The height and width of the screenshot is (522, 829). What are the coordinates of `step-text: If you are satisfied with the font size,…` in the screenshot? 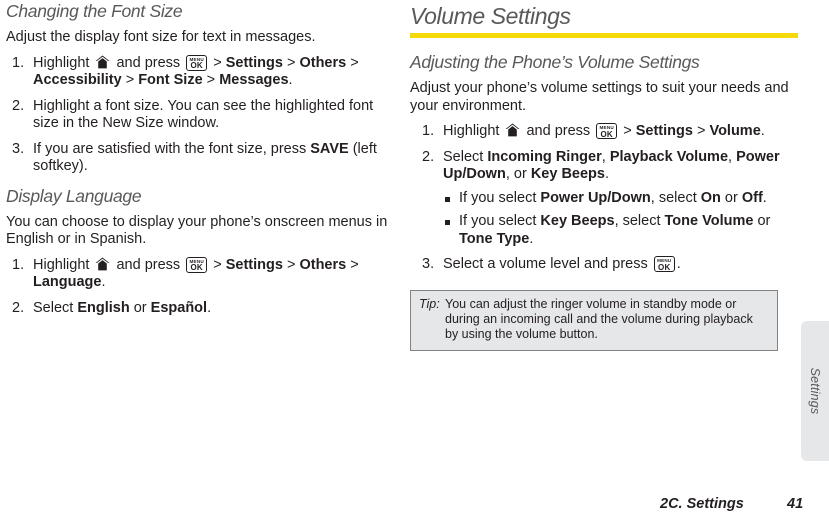 It's located at (205, 158).